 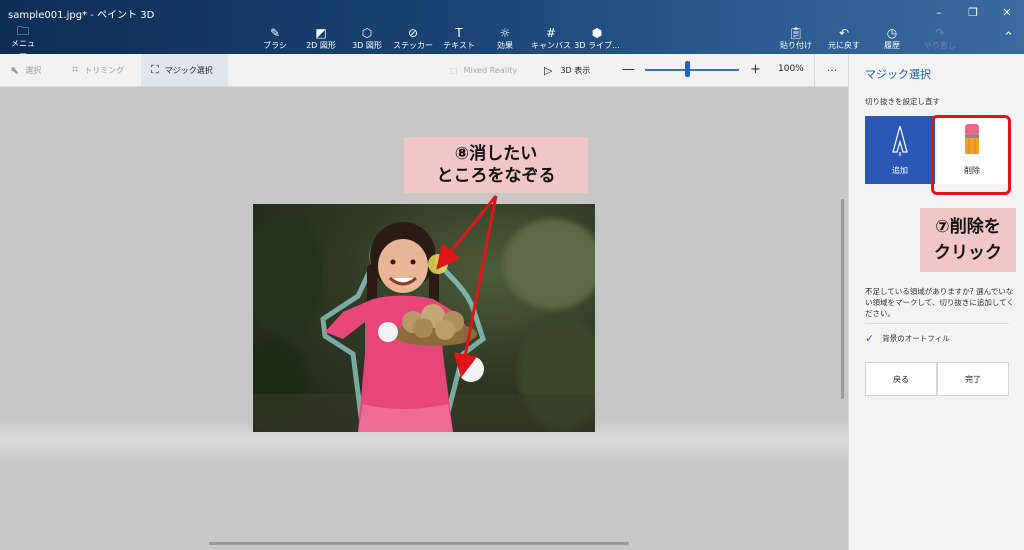 I want to click on annotation-step8-line2: ところをなぞる, so click(x=496, y=176).